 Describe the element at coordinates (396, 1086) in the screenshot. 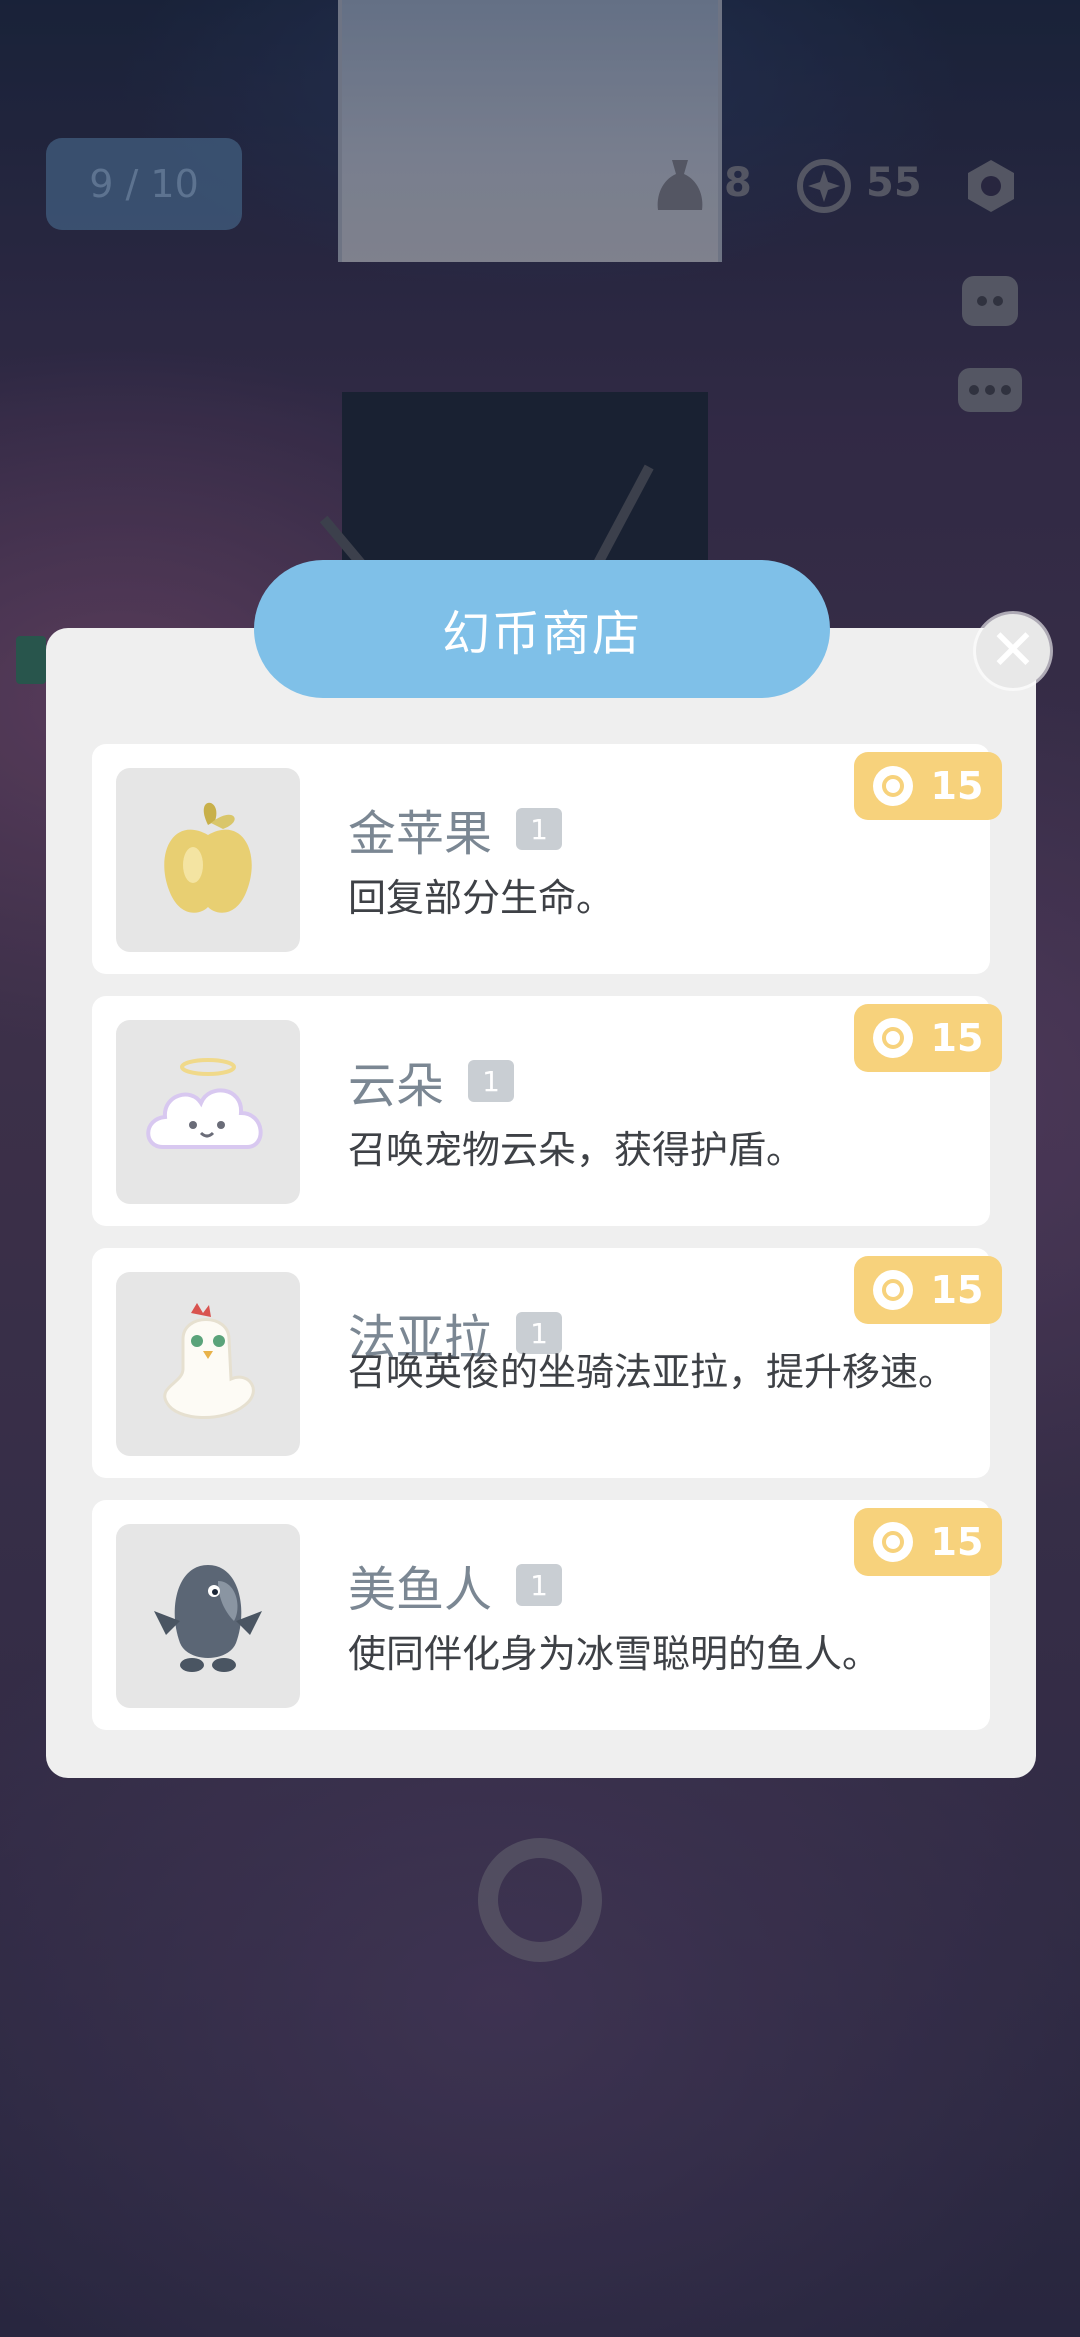

I see `item-name: 云朵` at that location.